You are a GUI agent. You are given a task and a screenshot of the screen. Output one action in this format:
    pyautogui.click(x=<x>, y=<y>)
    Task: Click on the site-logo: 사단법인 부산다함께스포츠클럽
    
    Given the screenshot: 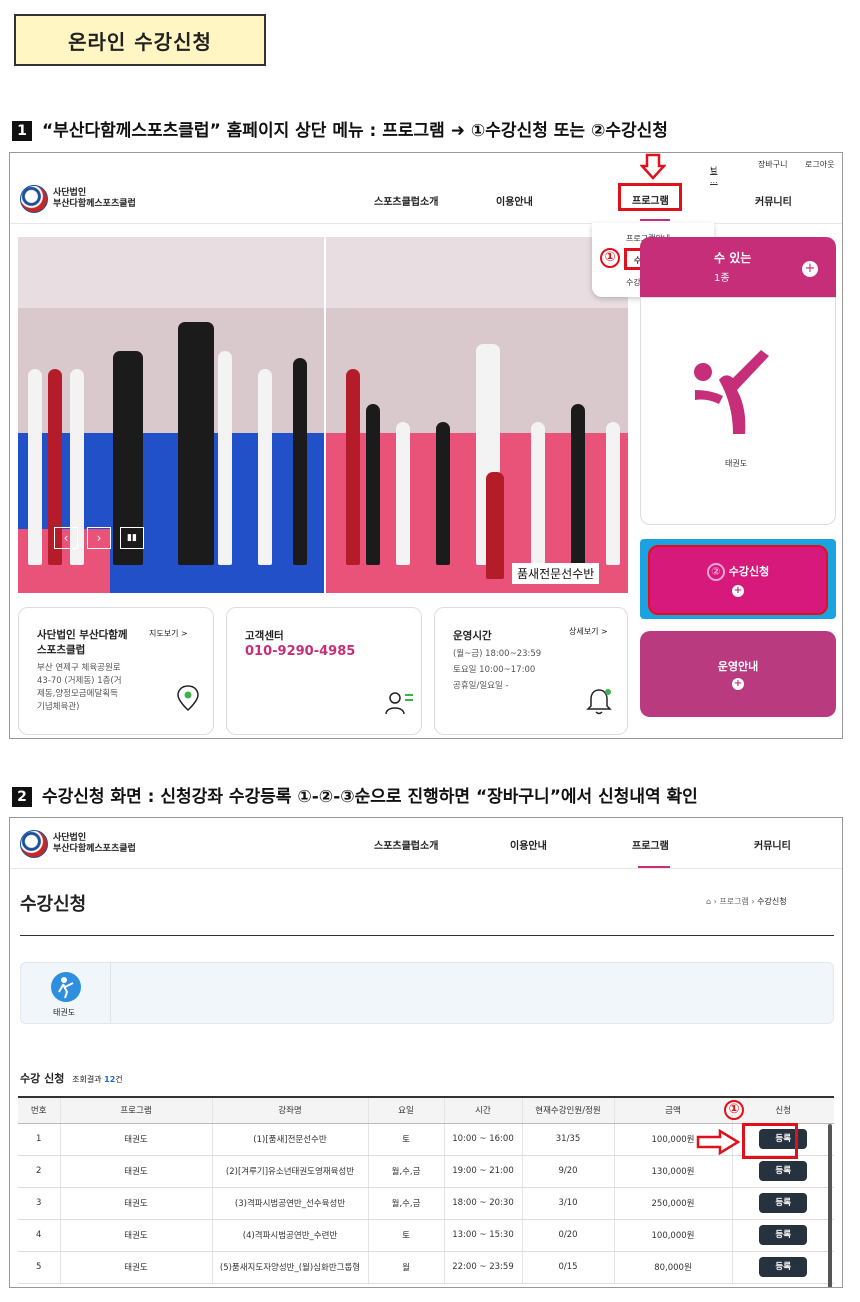 What is the action you would take?
    pyautogui.click(x=78, y=199)
    